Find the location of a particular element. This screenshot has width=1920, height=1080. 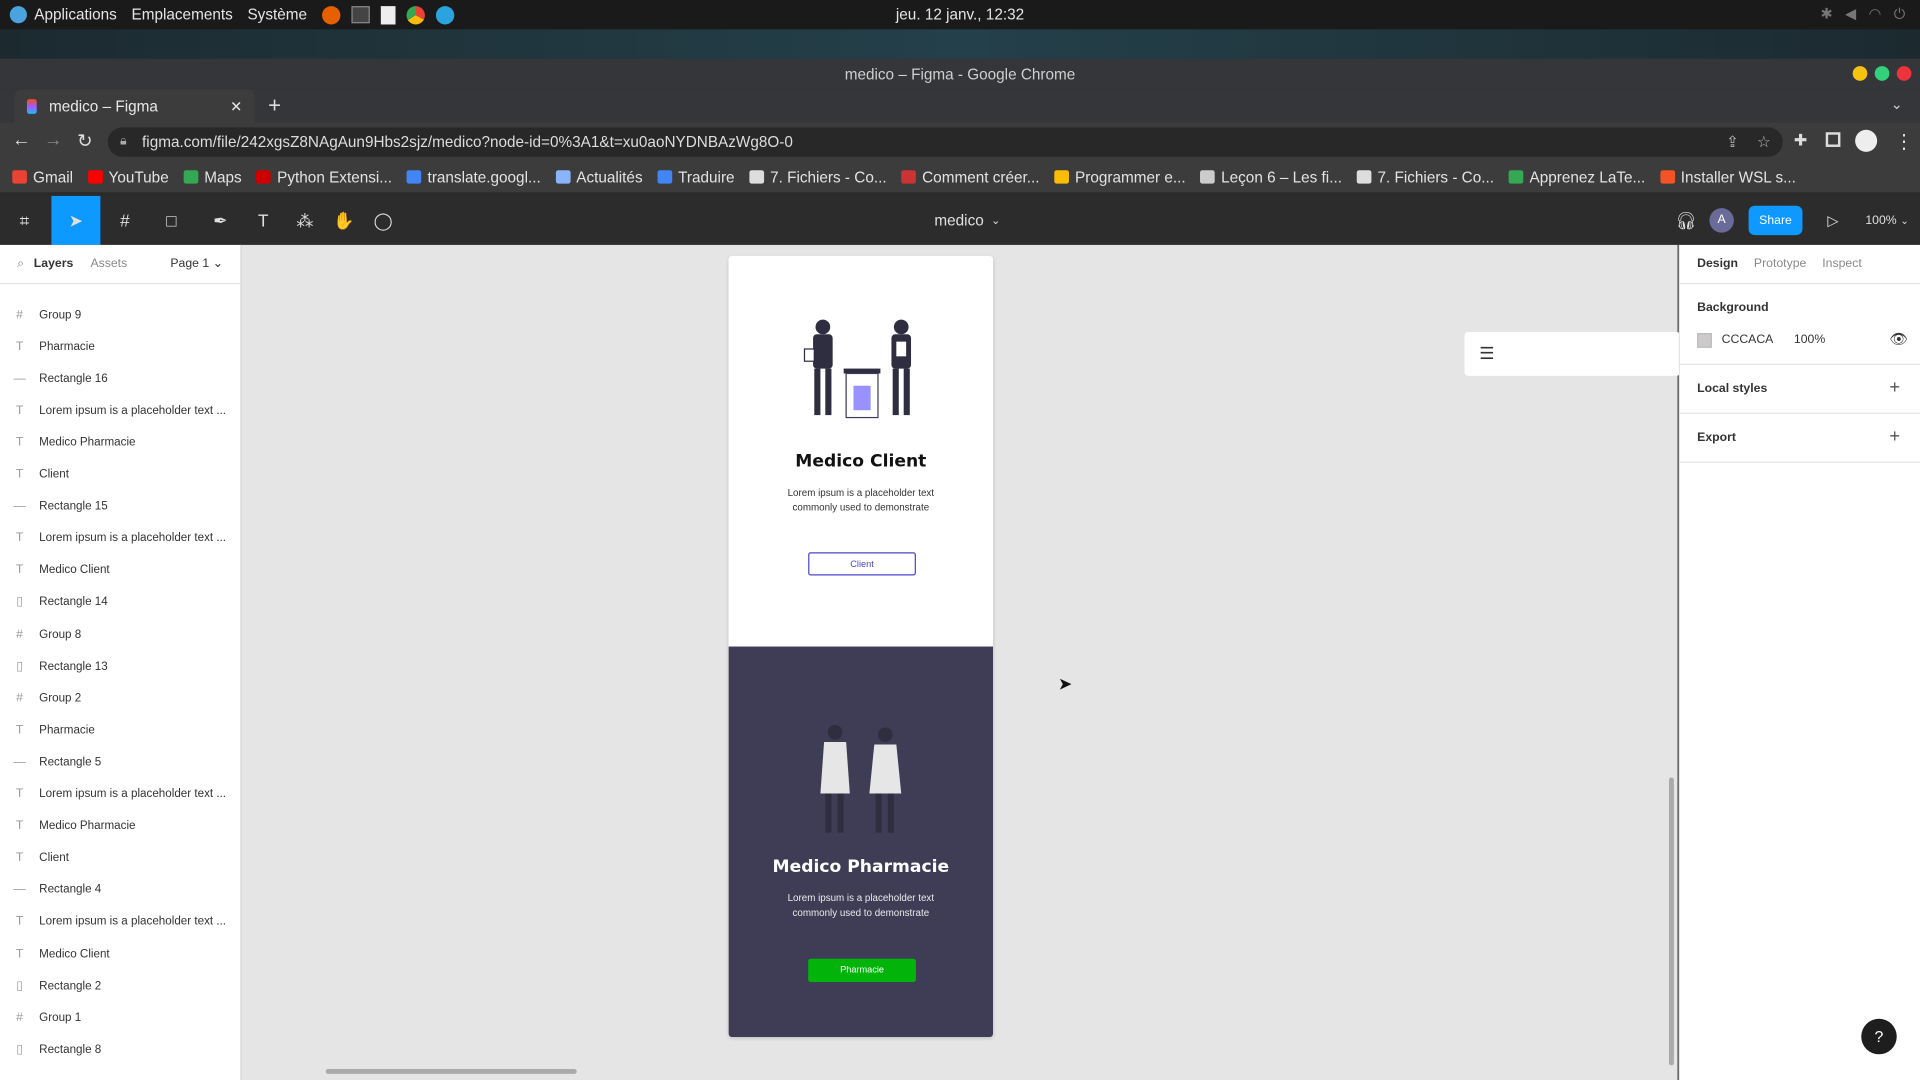

figma-main-menu-icon: ⌗ is located at coordinates (24, 220).